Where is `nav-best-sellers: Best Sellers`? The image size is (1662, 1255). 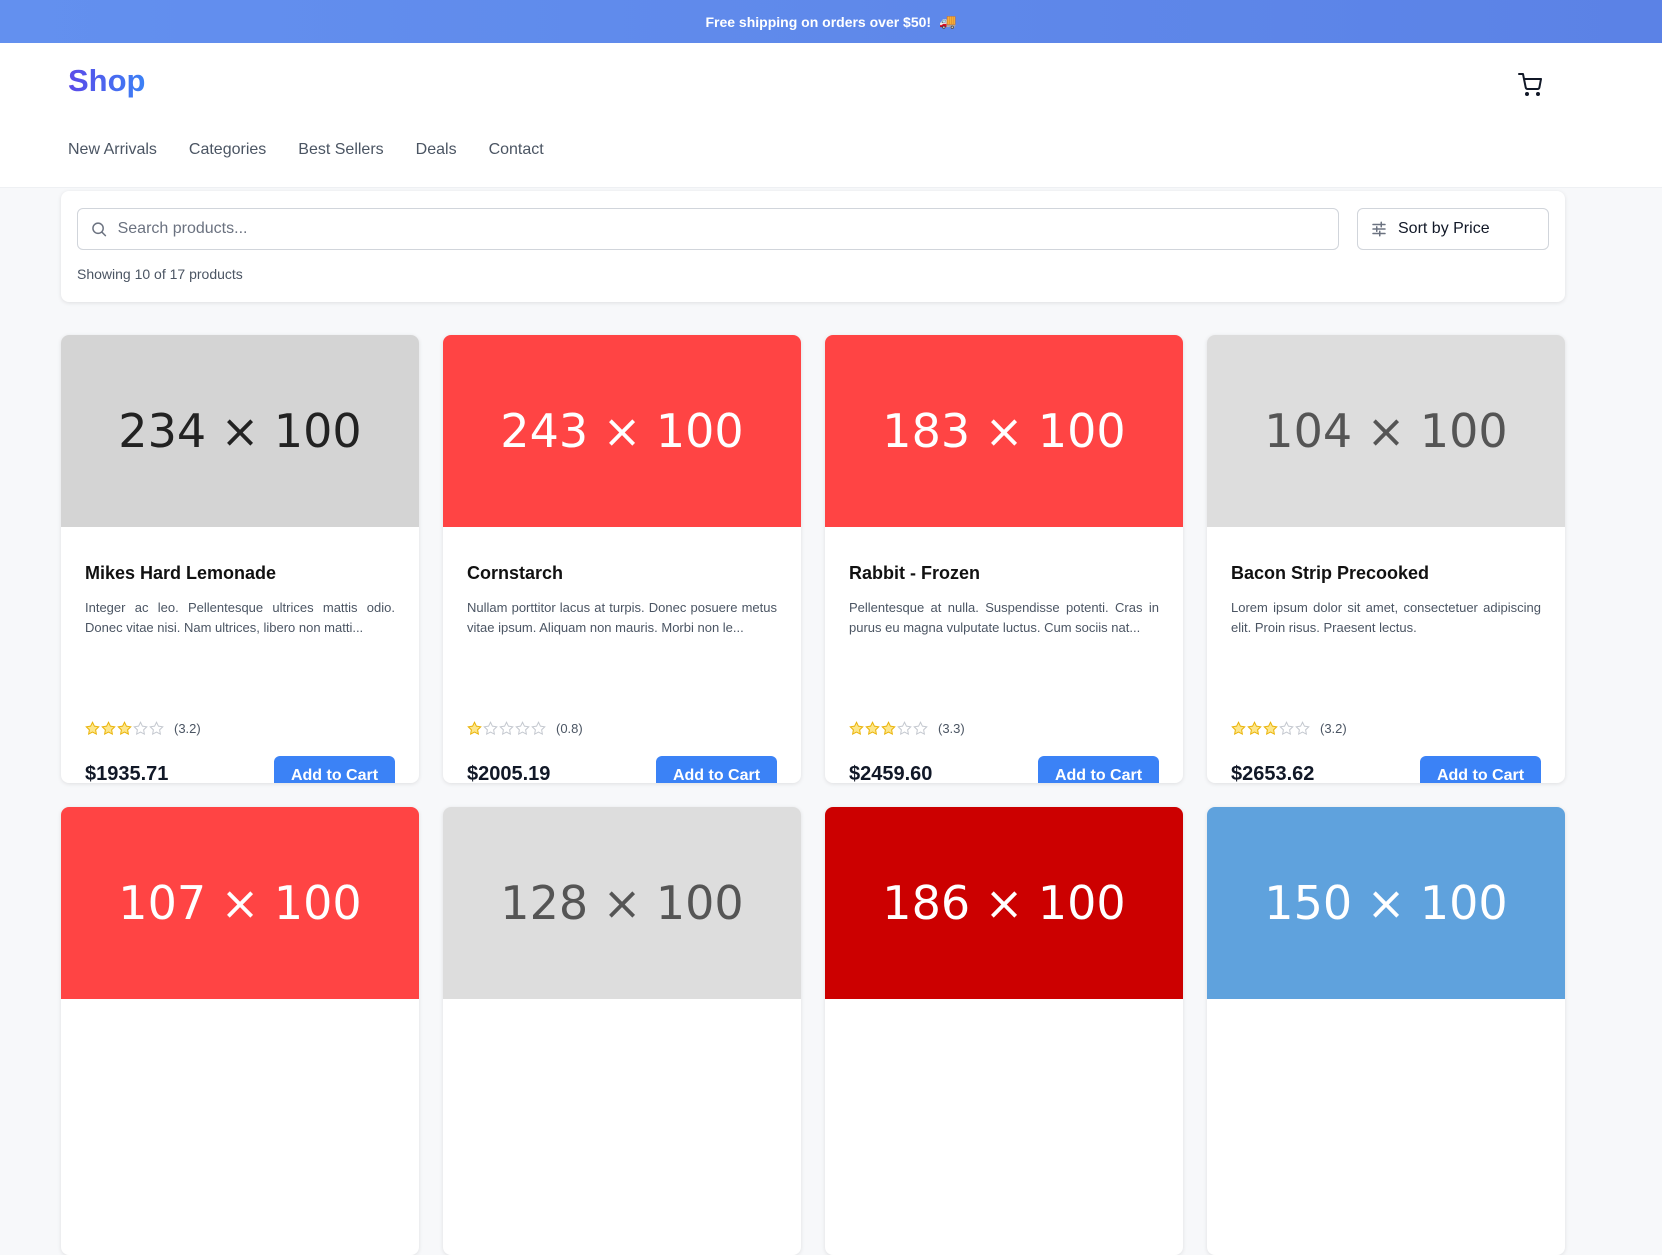 nav-best-sellers: Best Sellers is located at coordinates (340, 150).